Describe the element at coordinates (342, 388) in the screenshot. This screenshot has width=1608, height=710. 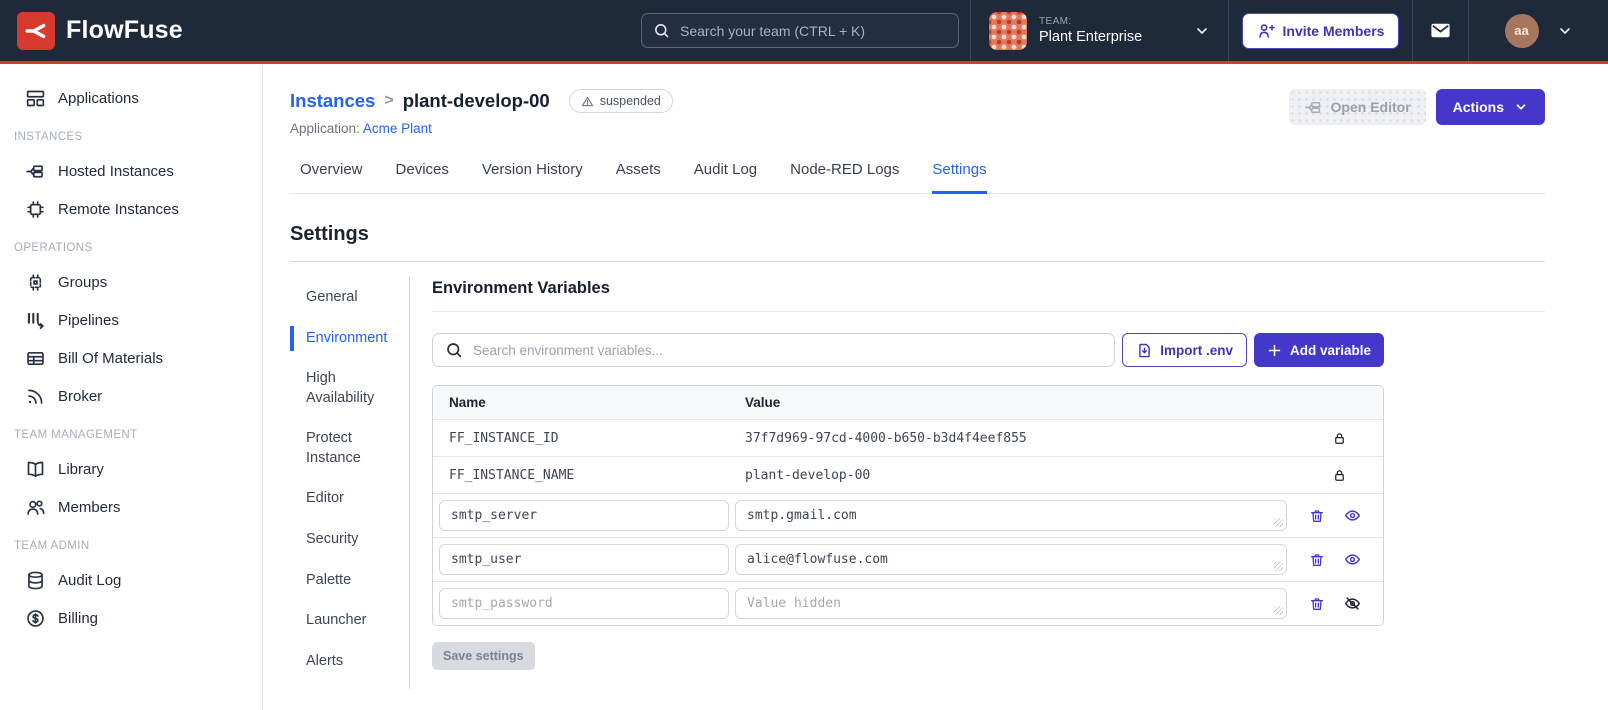
I see `settings-nav-high-availability: High Availability` at that location.